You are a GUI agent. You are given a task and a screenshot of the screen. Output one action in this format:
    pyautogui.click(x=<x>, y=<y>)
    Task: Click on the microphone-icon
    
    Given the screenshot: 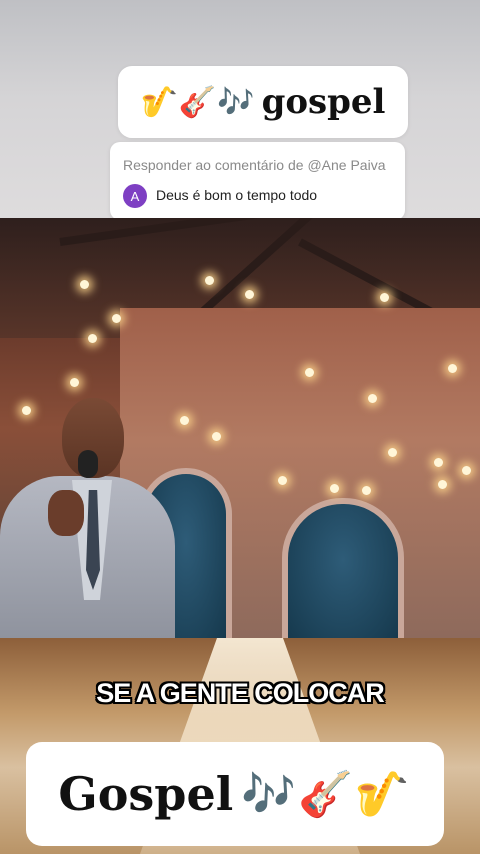 What is the action you would take?
    pyautogui.click(x=88, y=464)
    